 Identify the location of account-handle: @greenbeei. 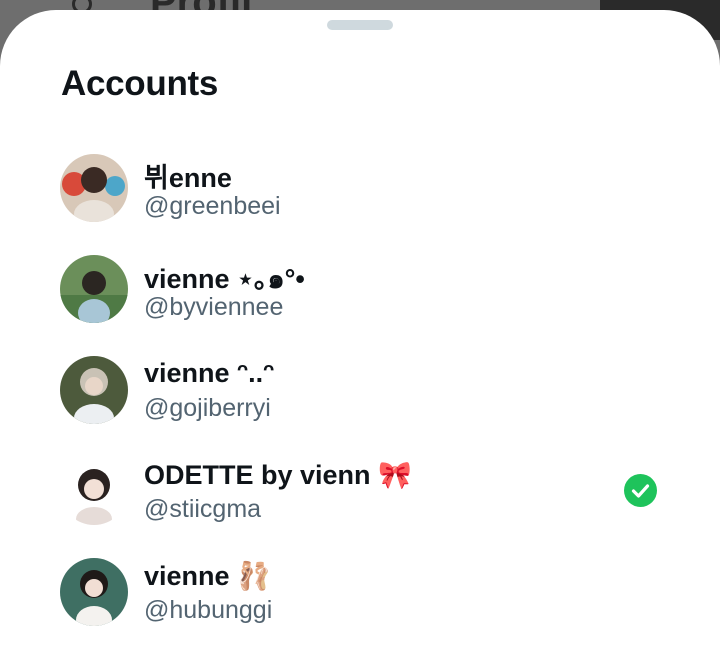
(212, 206).